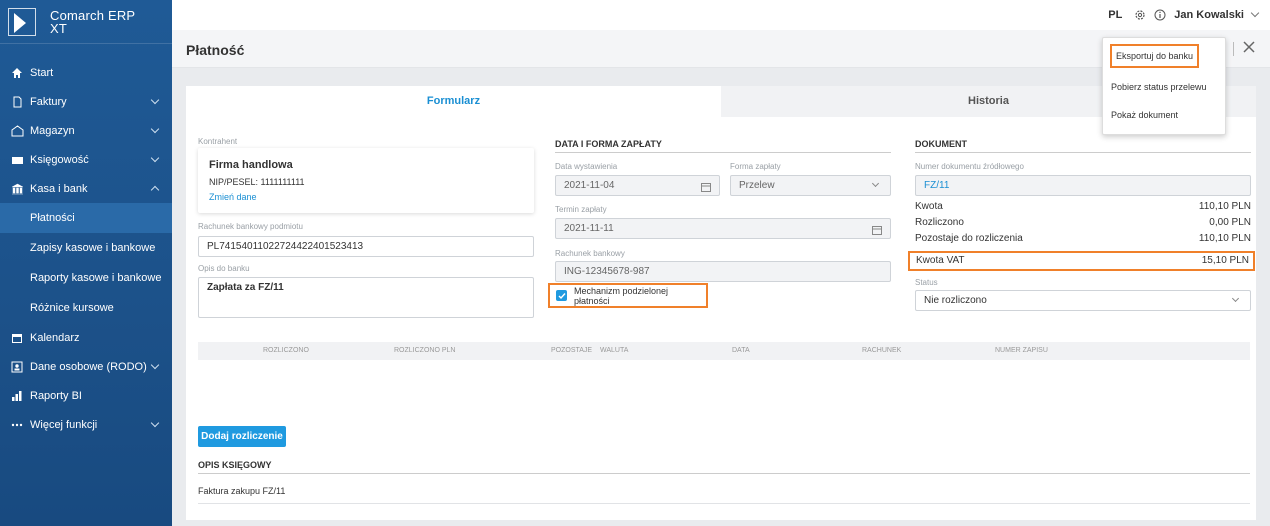 The height and width of the screenshot is (526, 1270). I want to click on close-icon, so click(1249, 47).